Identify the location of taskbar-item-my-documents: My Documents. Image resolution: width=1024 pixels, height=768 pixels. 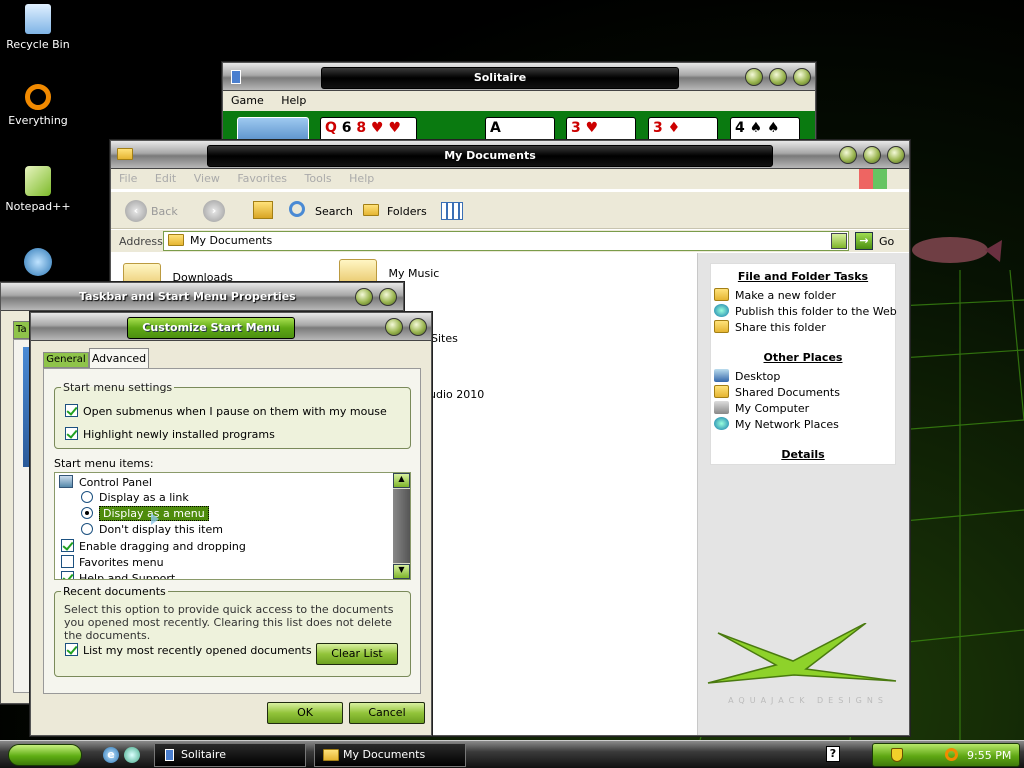
(390, 755).